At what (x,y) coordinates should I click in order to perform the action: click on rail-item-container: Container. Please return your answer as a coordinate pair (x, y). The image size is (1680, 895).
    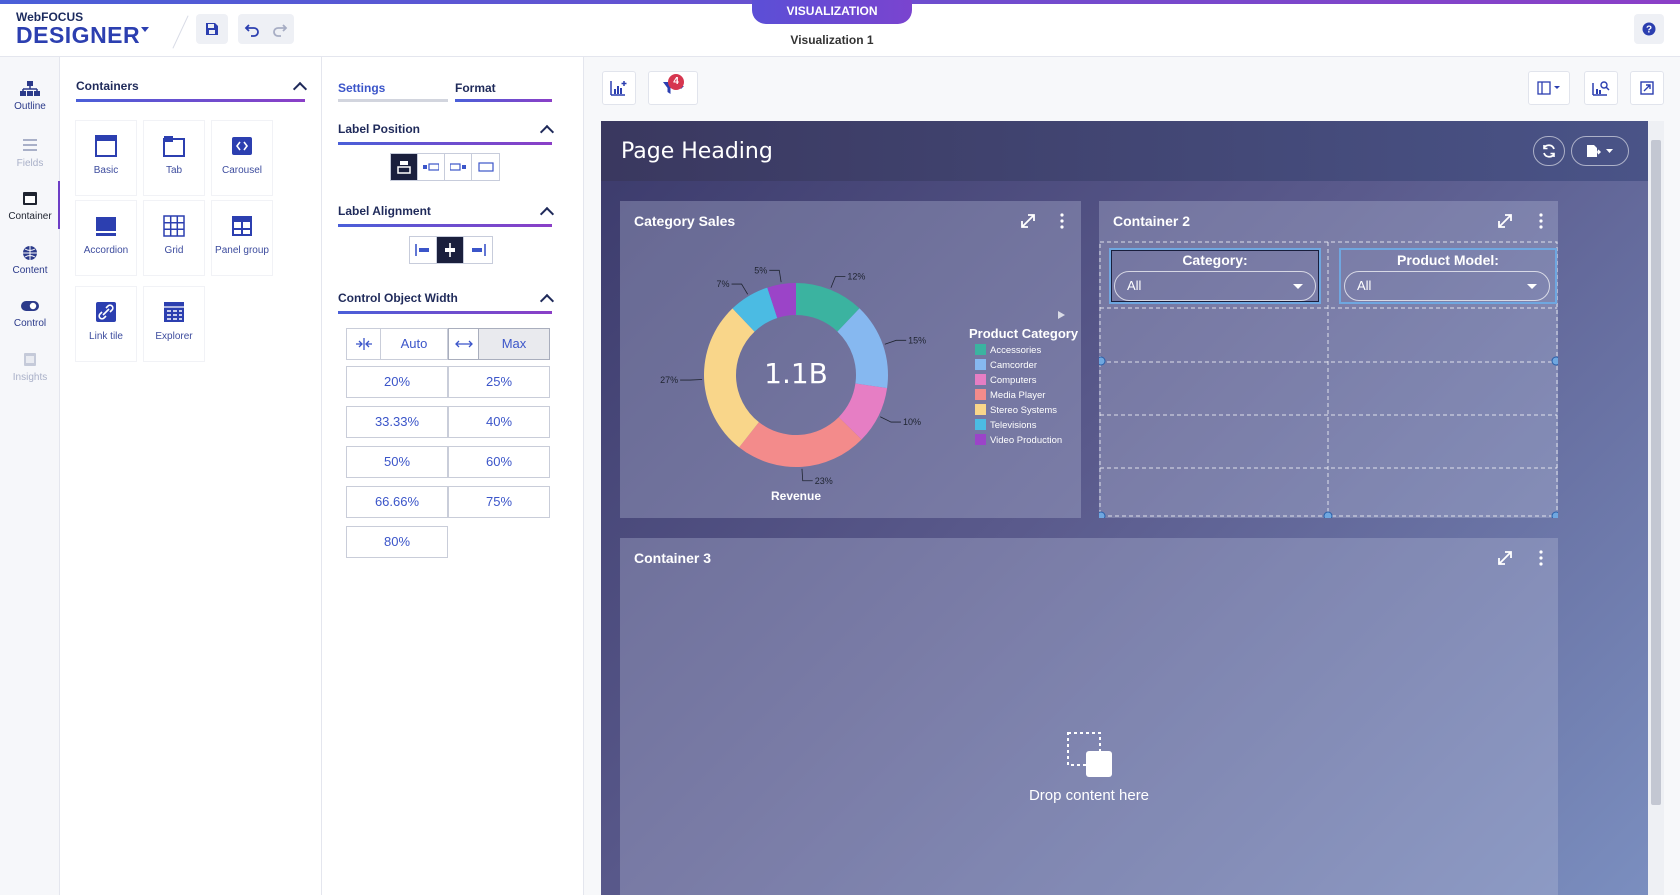
    Looking at the image, I should click on (30, 208).